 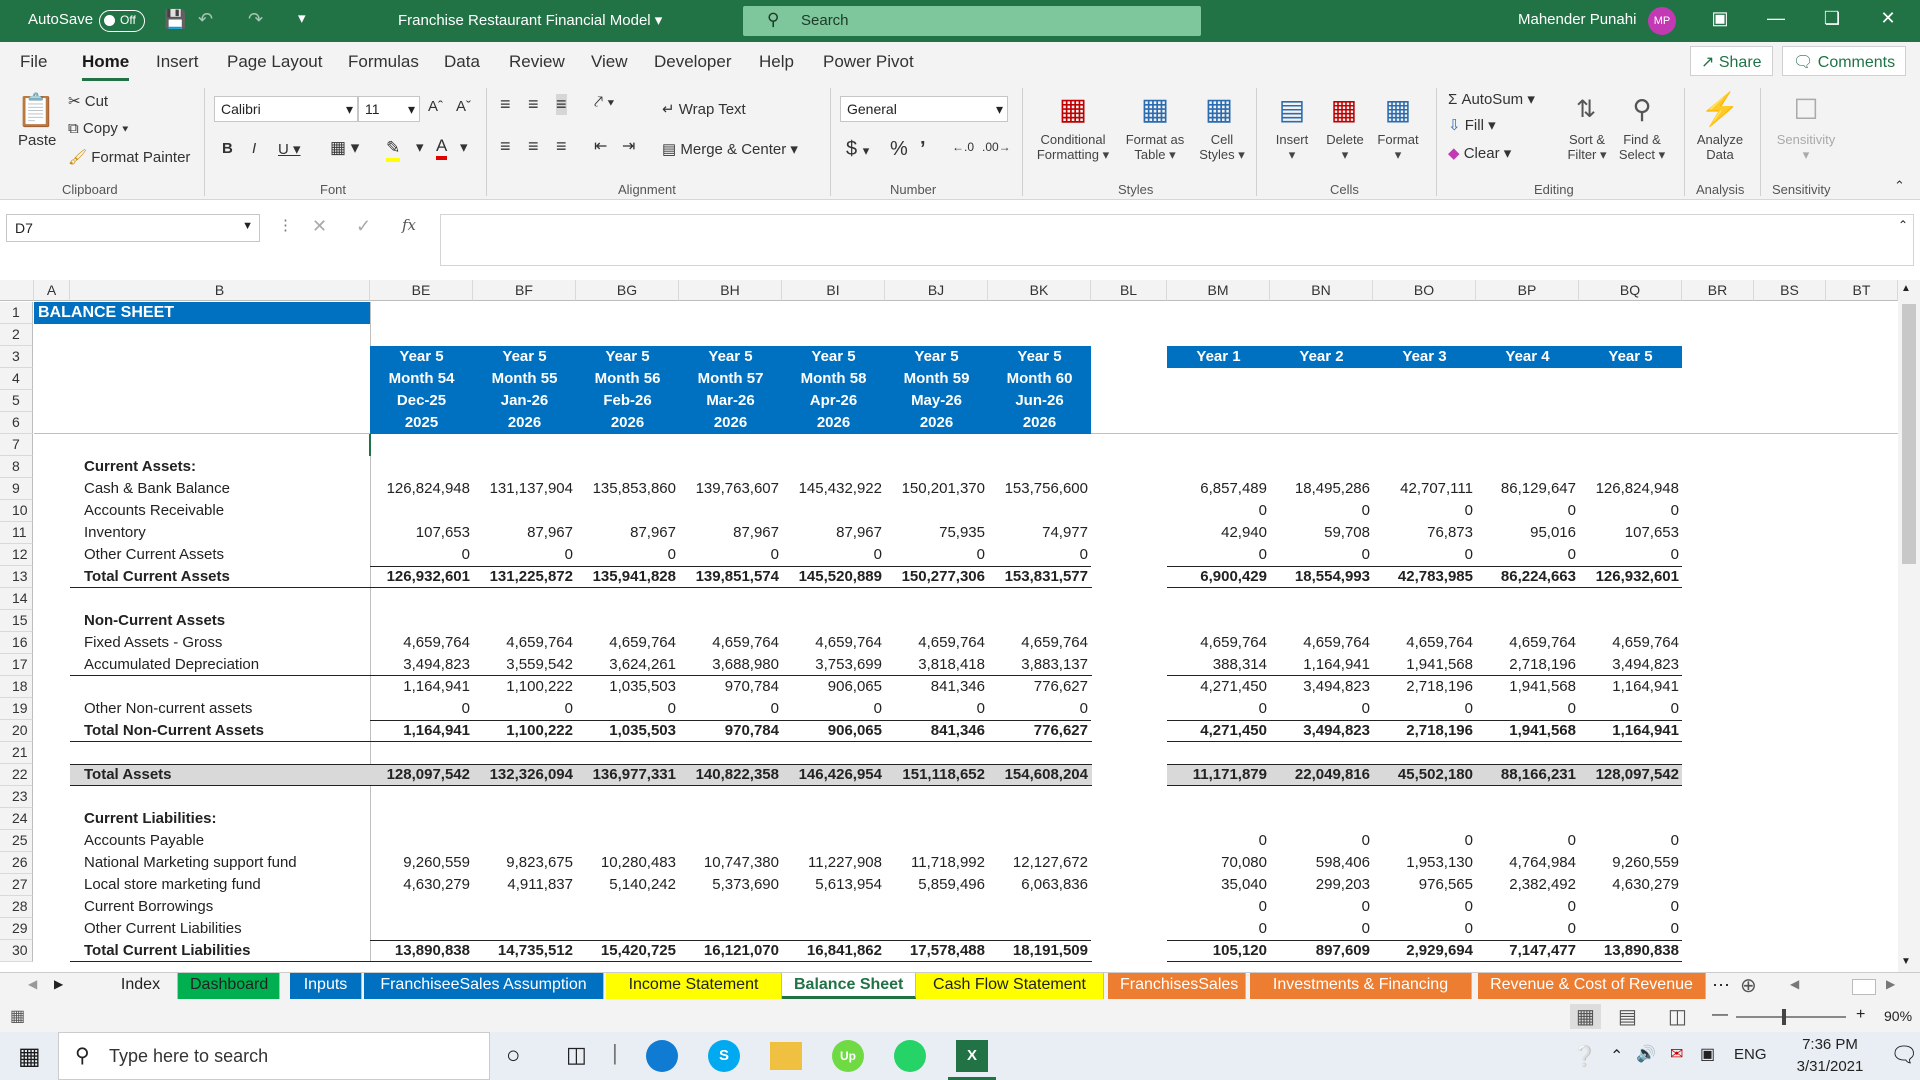 I want to click on cell-styles-icon: ▦, so click(x=1219, y=109).